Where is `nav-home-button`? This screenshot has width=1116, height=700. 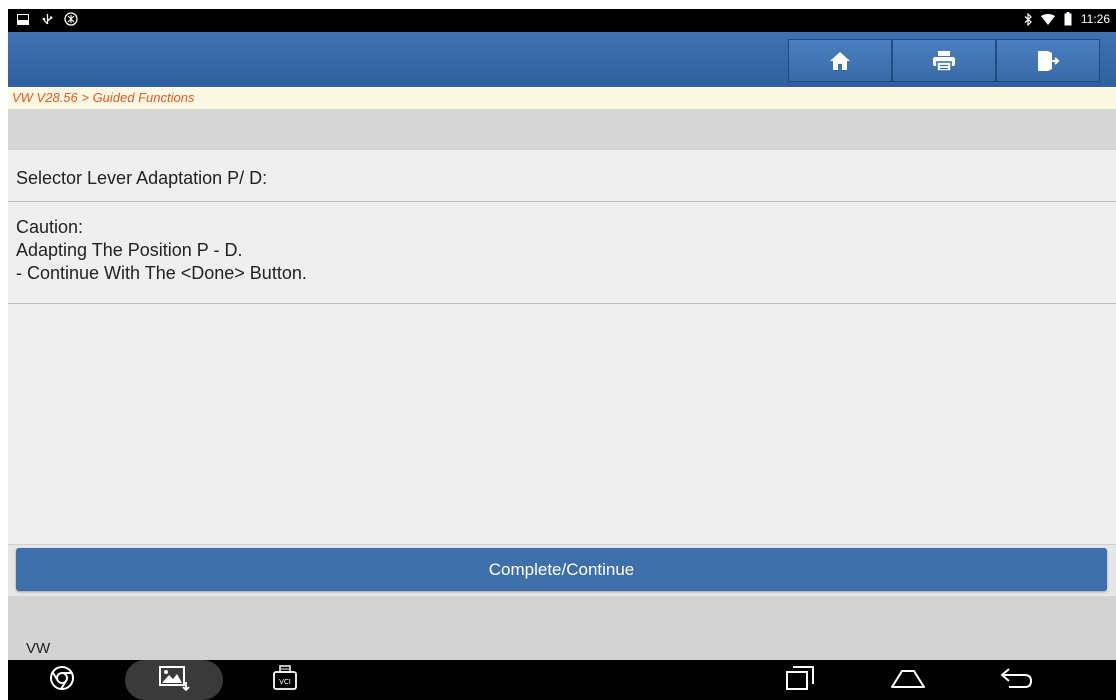 nav-home-button is located at coordinates (908, 680).